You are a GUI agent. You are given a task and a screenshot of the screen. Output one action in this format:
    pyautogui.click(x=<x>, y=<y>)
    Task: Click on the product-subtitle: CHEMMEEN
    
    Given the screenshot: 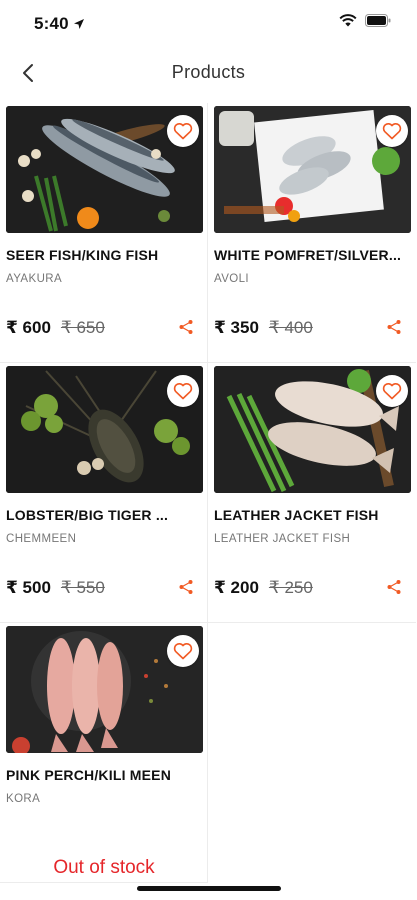 What is the action you would take?
    pyautogui.click(x=41, y=539)
    